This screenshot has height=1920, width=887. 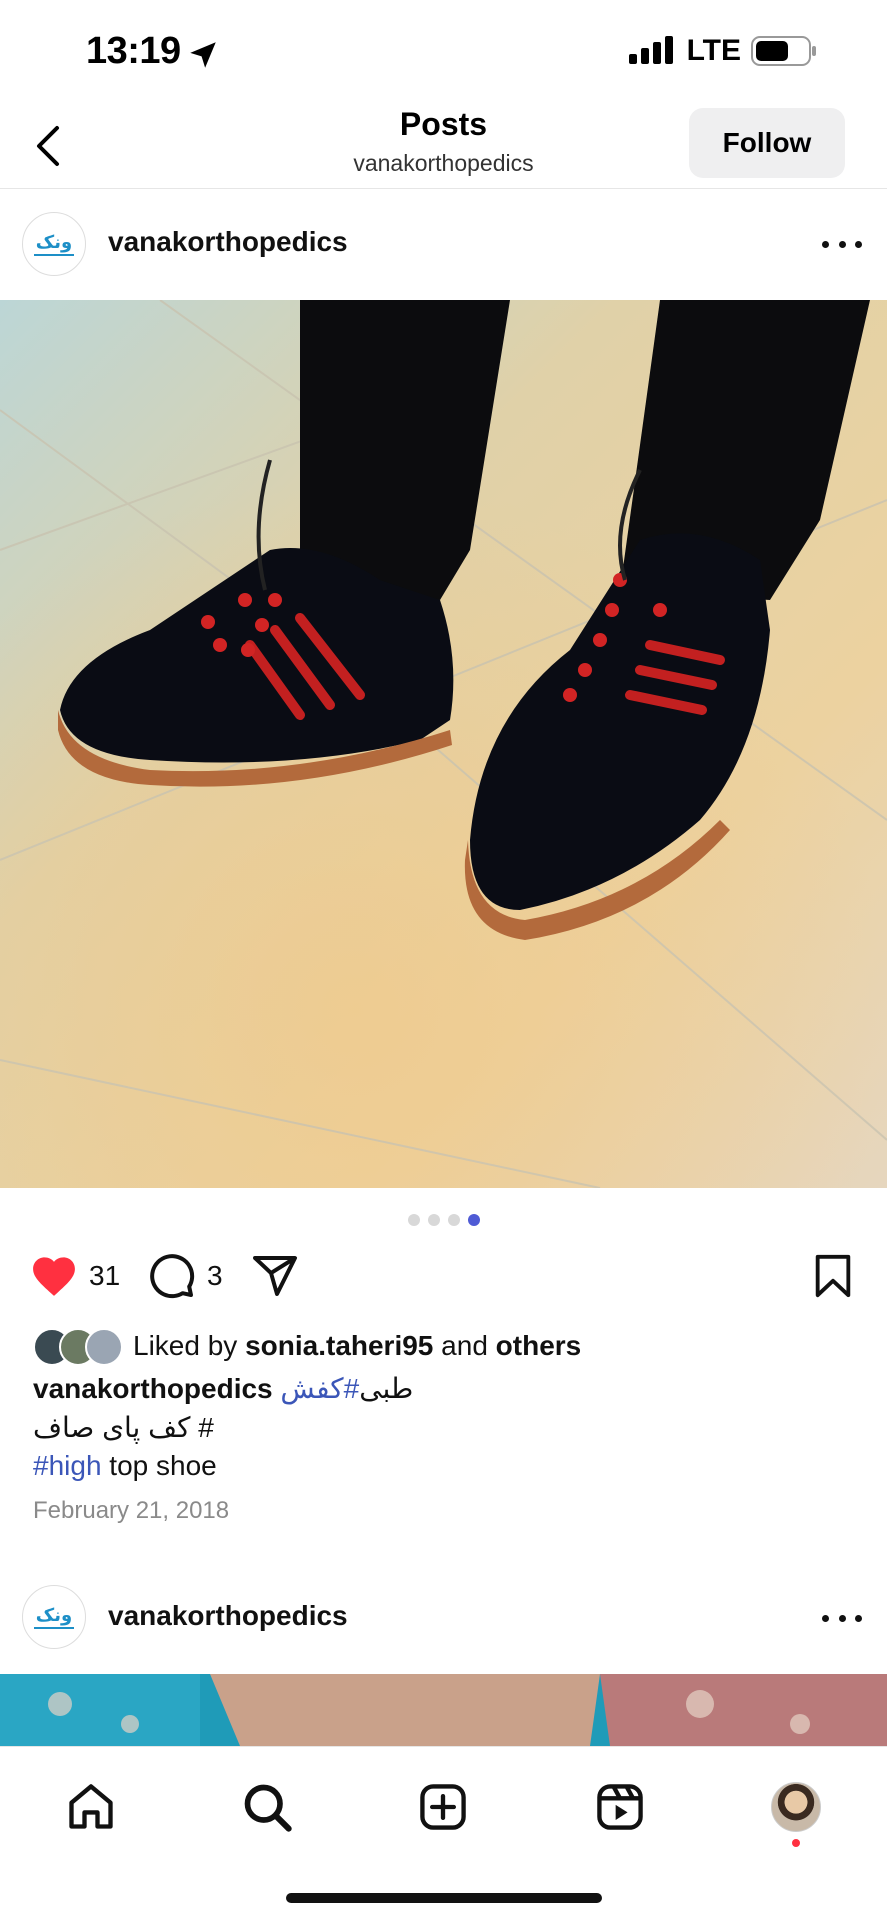 I want to click on create-icon, so click(x=443, y=1807).